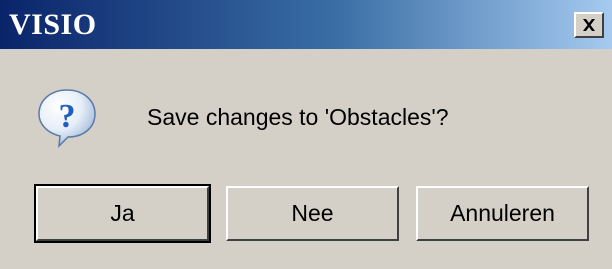 This screenshot has width=612, height=269. I want to click on yes-button: Ja, so click(122, 213).